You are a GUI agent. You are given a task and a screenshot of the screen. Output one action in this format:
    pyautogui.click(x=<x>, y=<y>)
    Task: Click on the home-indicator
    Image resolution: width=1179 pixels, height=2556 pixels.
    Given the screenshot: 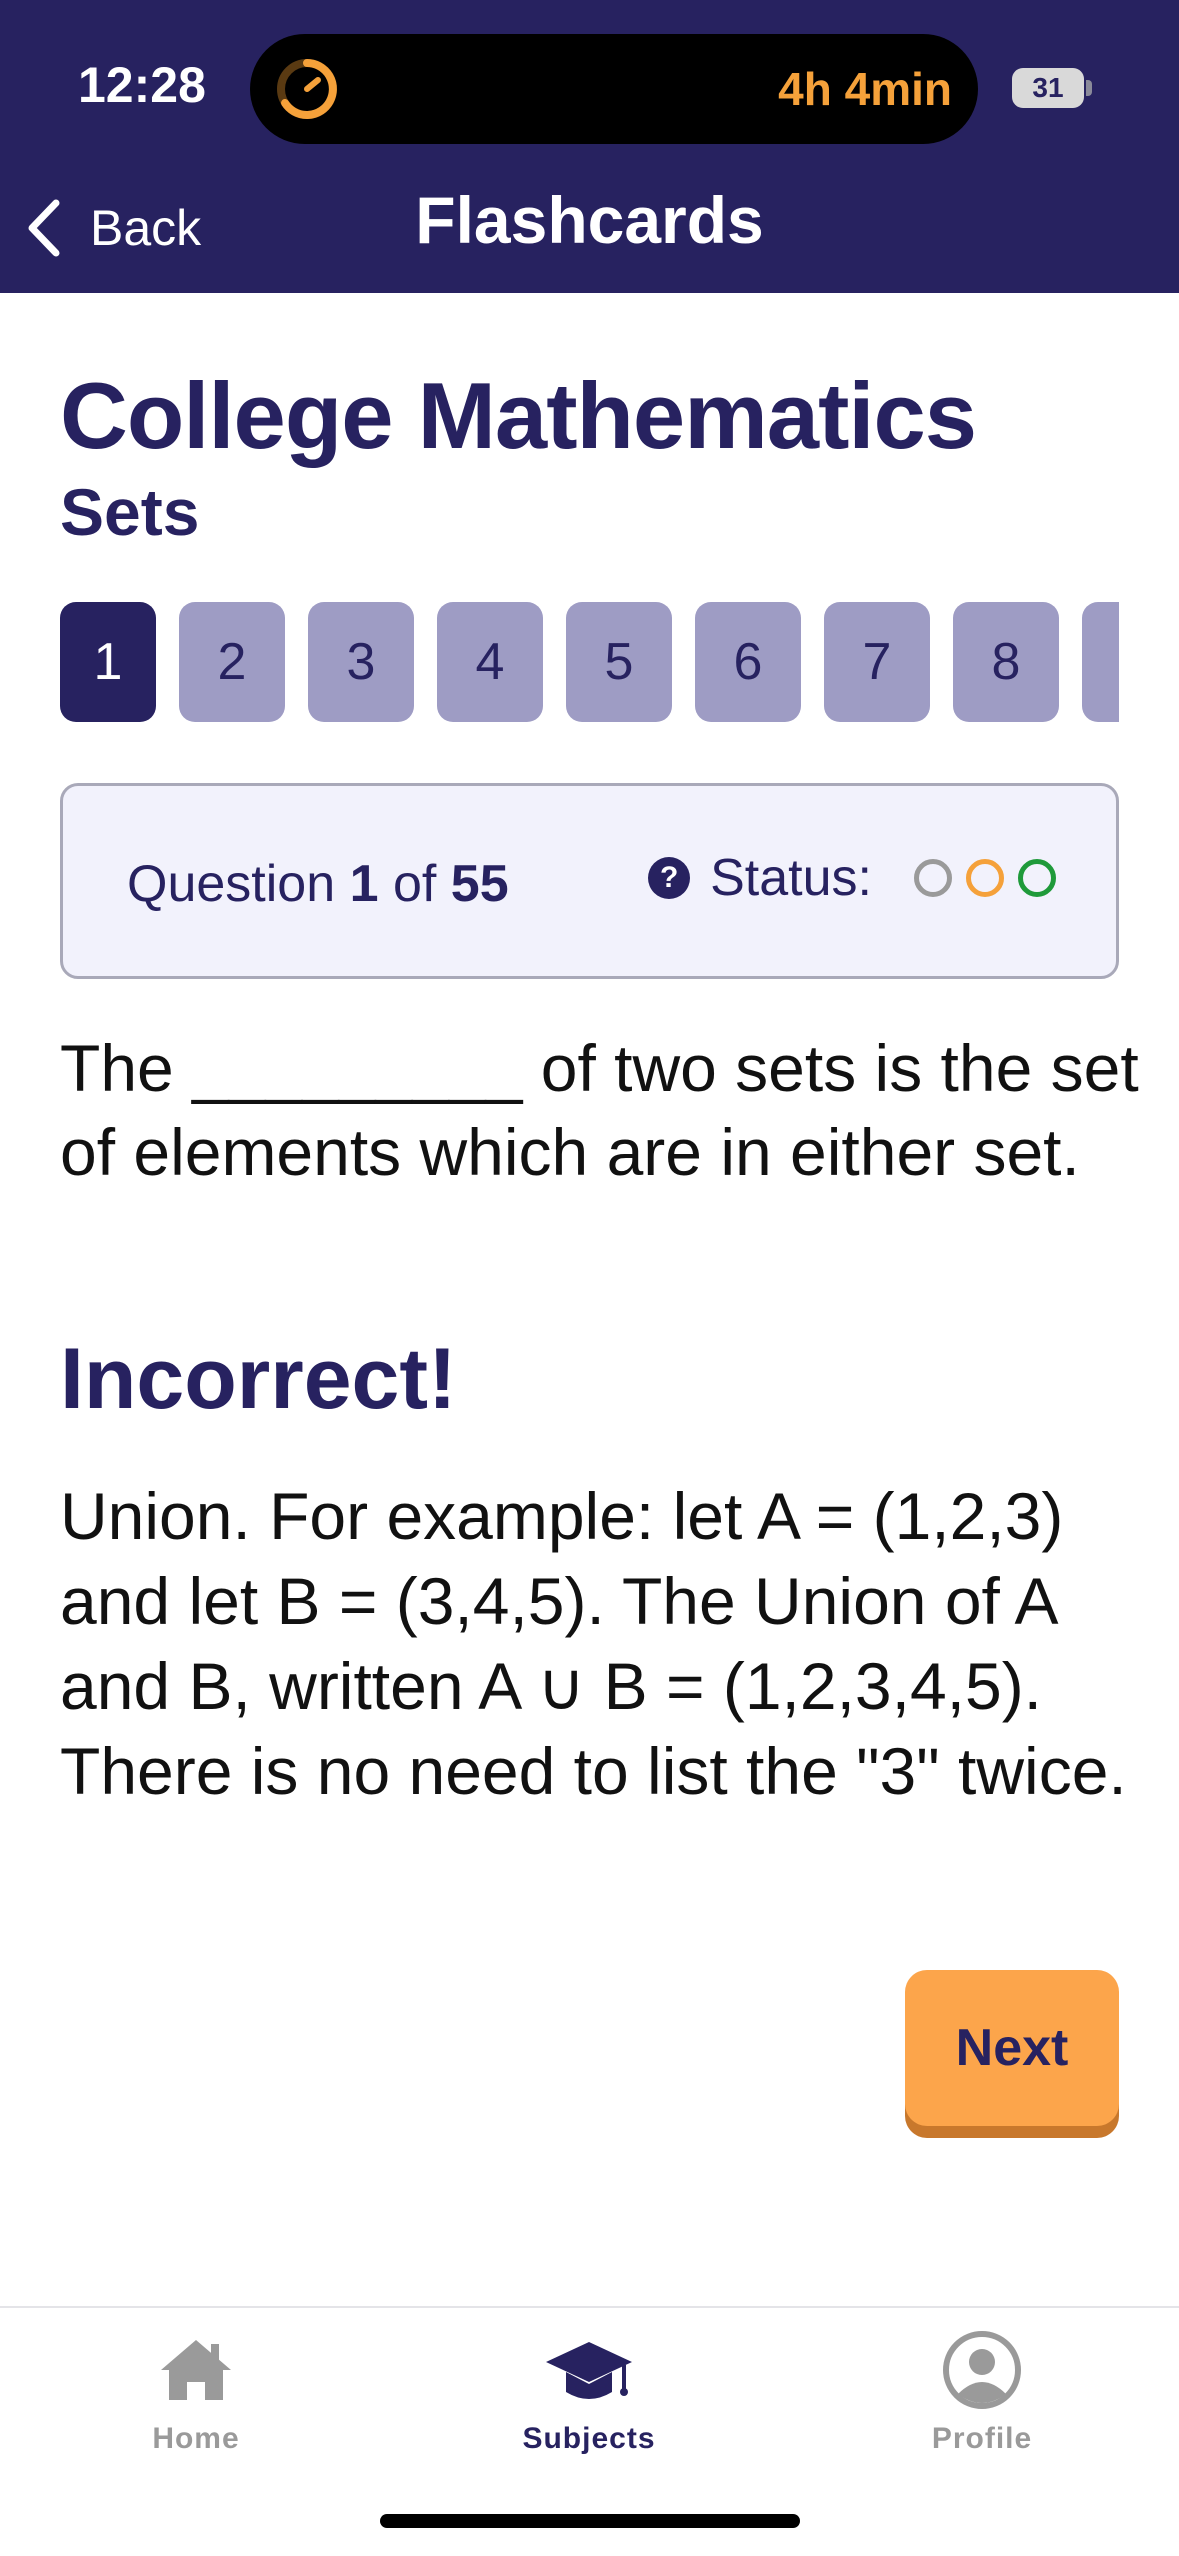 What is the action you would take?
    pyautogui.click(x=590, y=2521)
    